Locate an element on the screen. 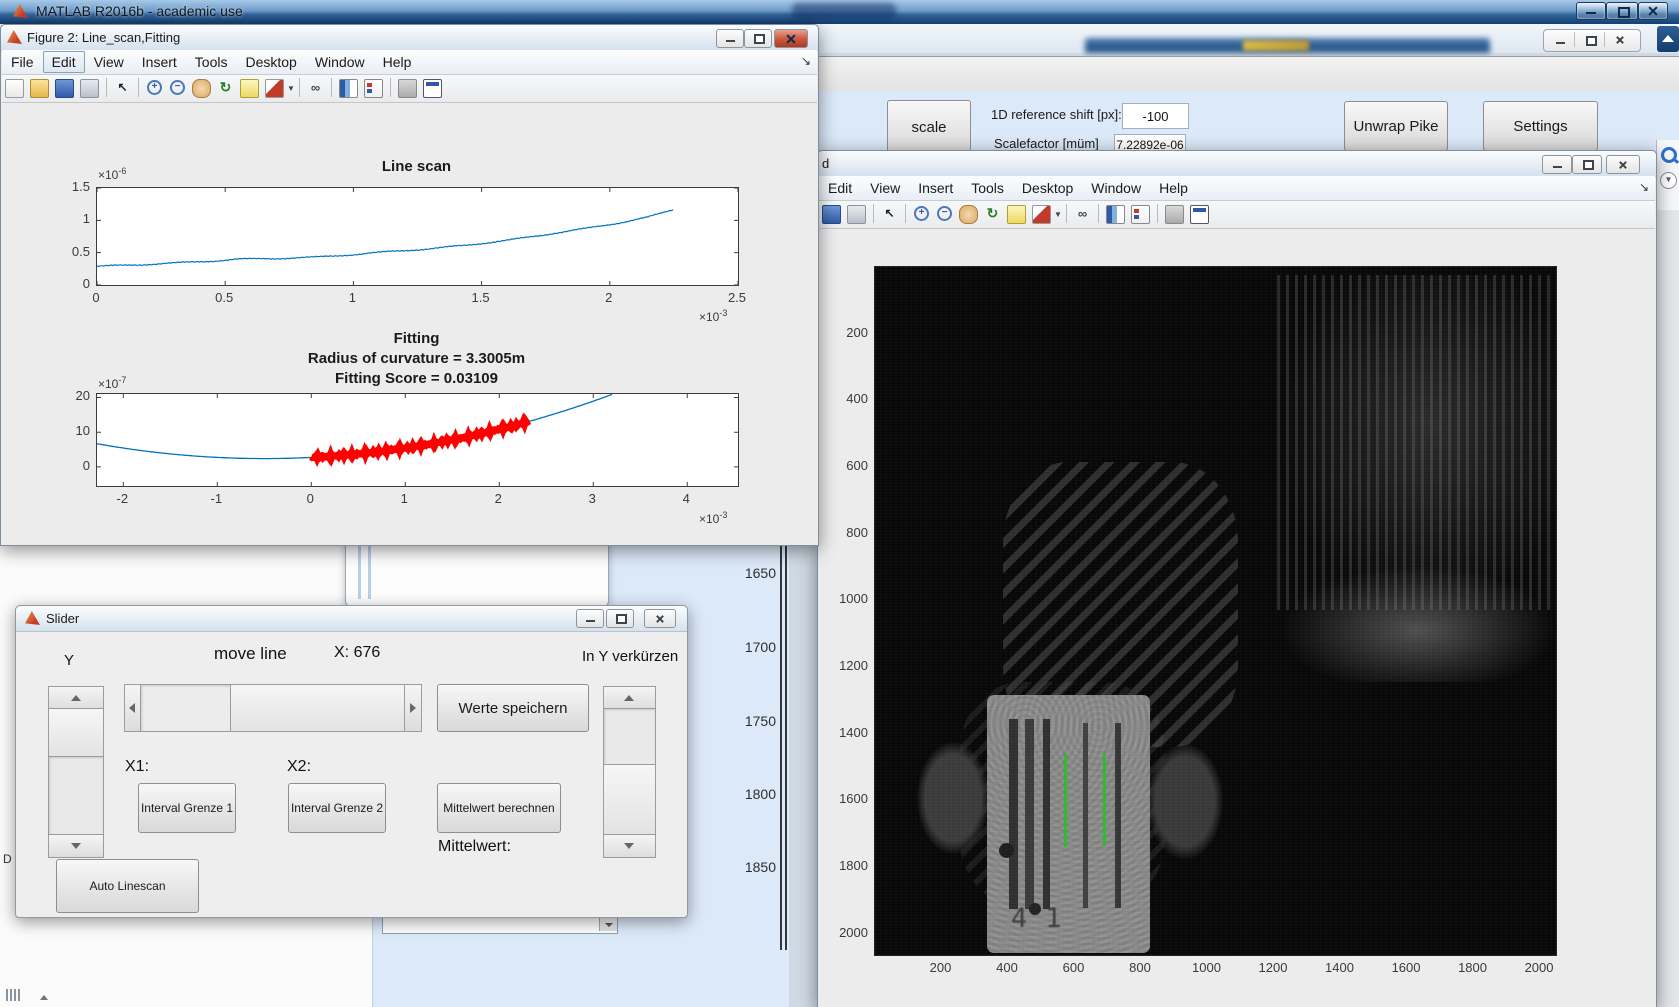 This screenshot has height=1007, width=1679. restore-button is located at coordinates (1622, 11).